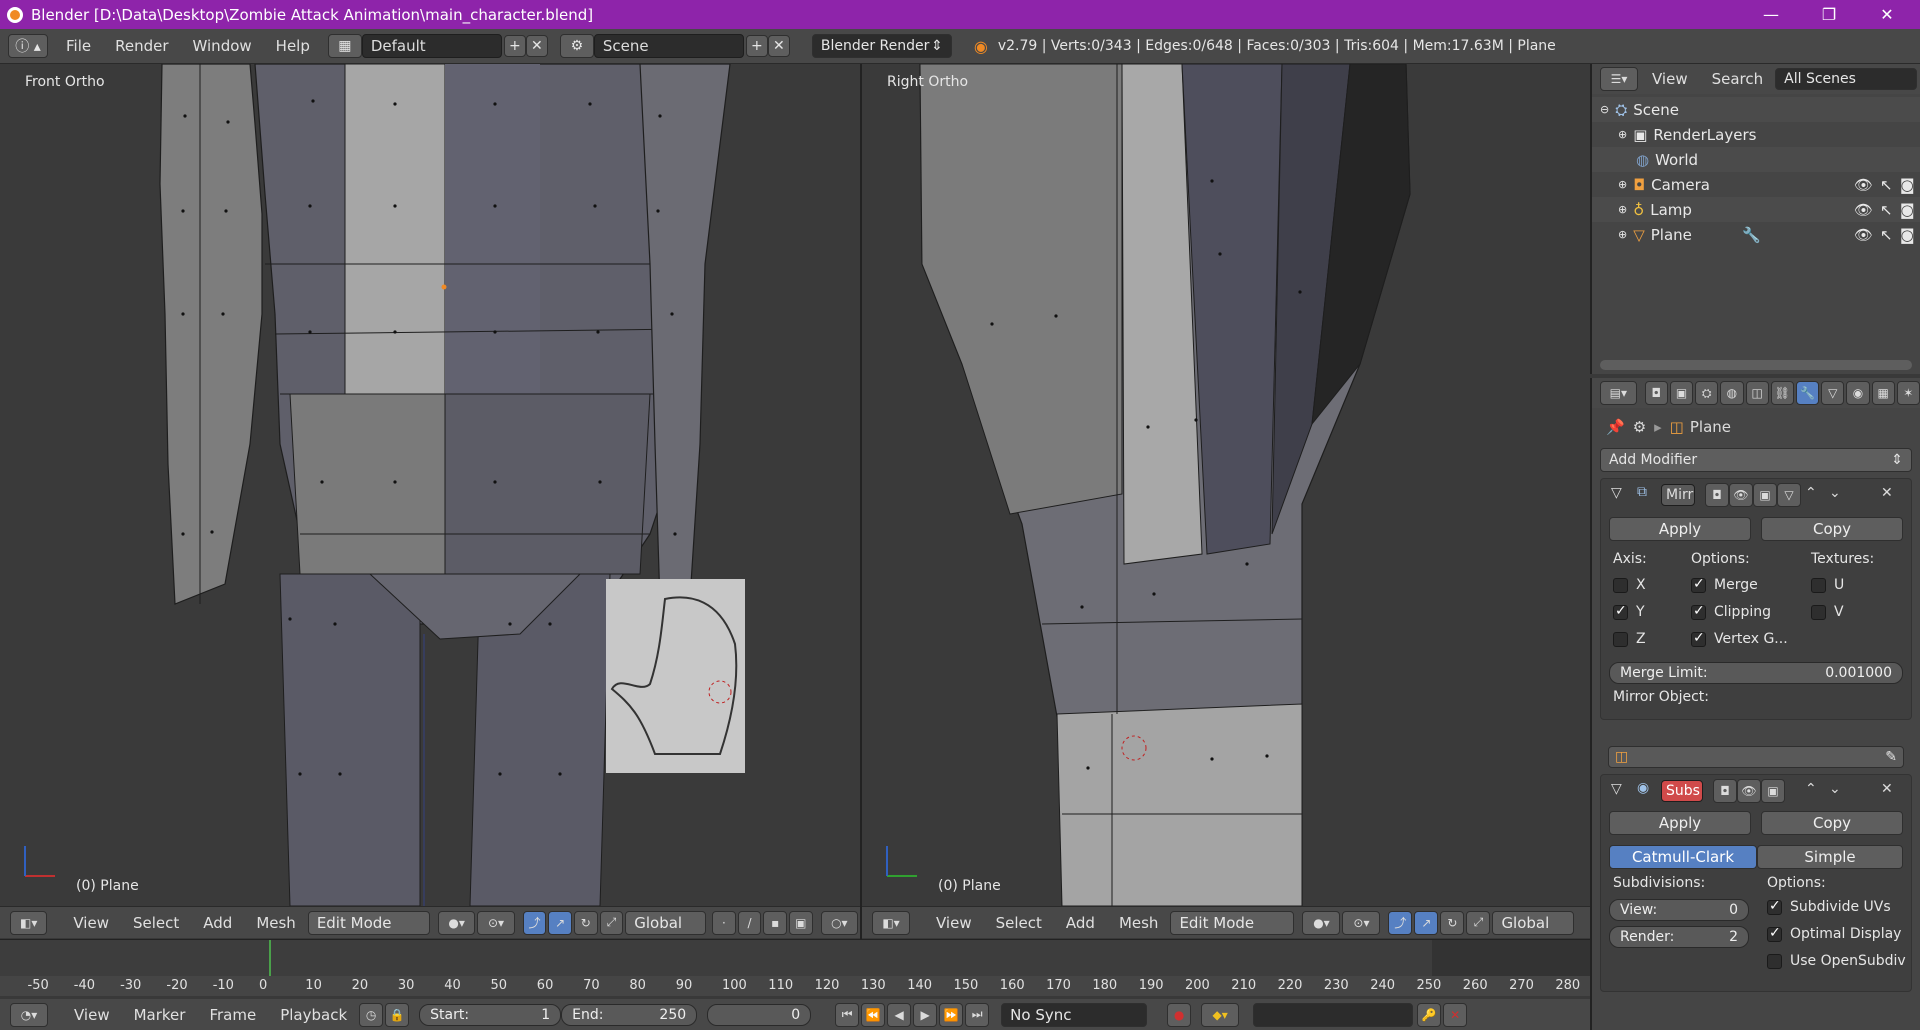  What do you see at coordinates (847, 1014) in the screenshot?
I see `jump-start-icon: ⏮` at bounding box center [847, 1014].